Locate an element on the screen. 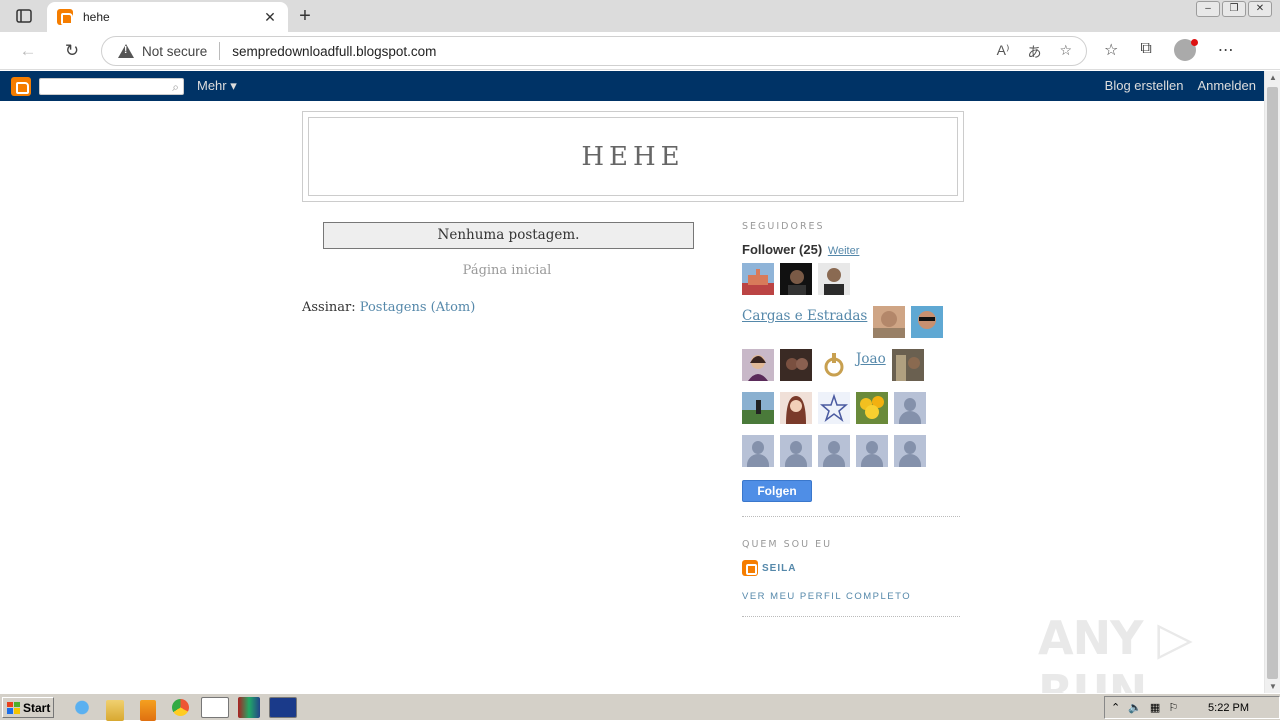 The height and width of the screenshot is (724, 1280). new-tab-button: + is located at coordinates (305, 16).